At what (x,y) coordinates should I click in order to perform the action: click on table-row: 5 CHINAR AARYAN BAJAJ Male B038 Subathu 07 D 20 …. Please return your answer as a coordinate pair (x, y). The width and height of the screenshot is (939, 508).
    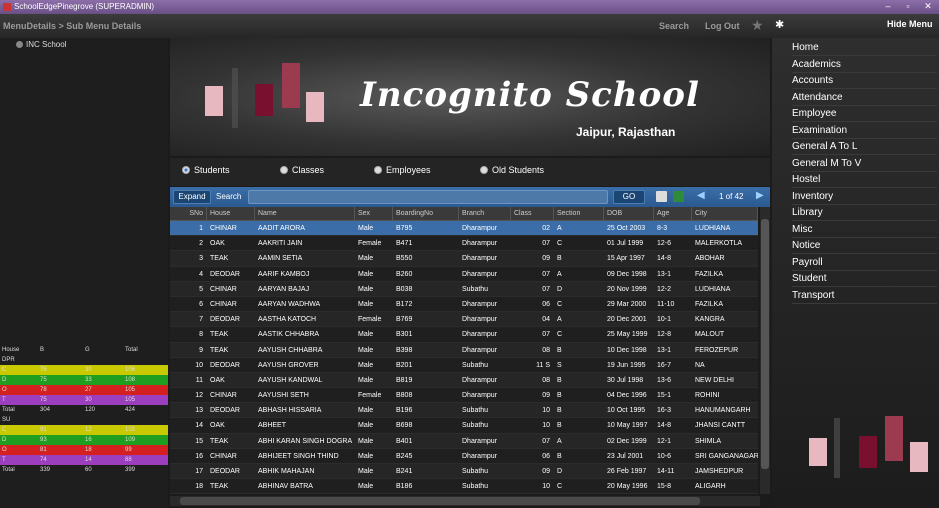
    Looking at the image, I should click on (464, 289).